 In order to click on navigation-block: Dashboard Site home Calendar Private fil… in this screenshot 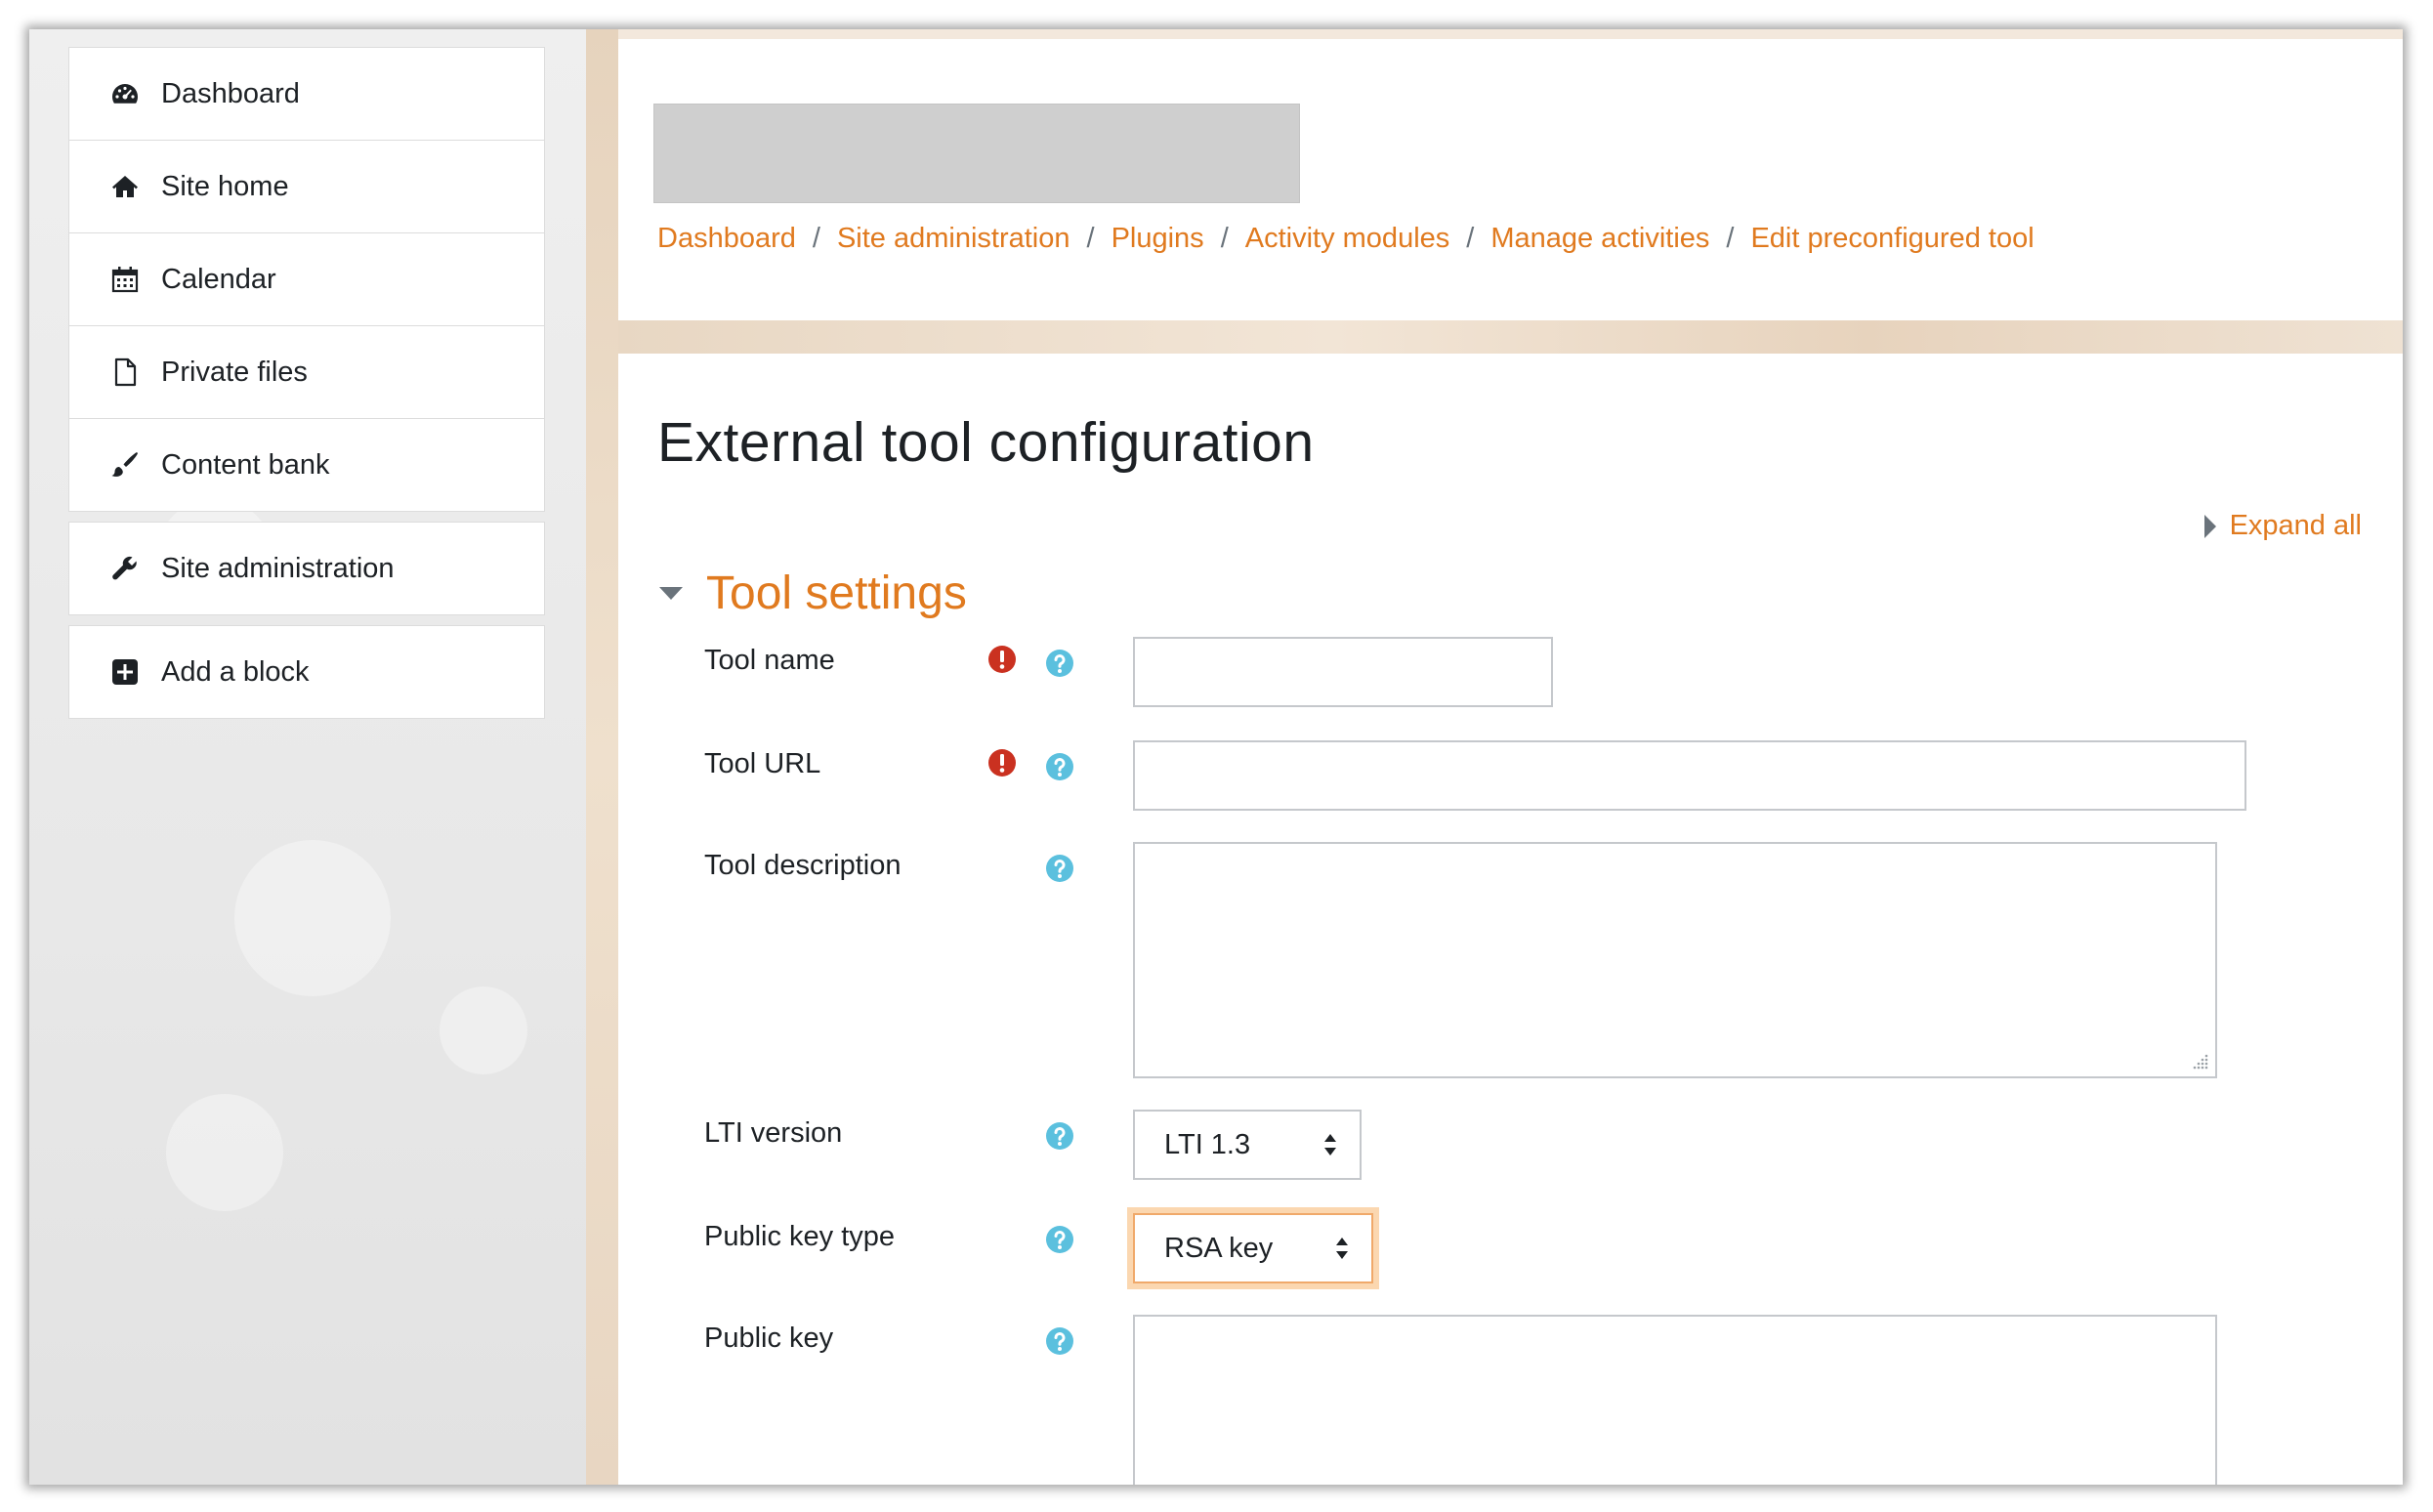, I will do `click(306, 279)`.